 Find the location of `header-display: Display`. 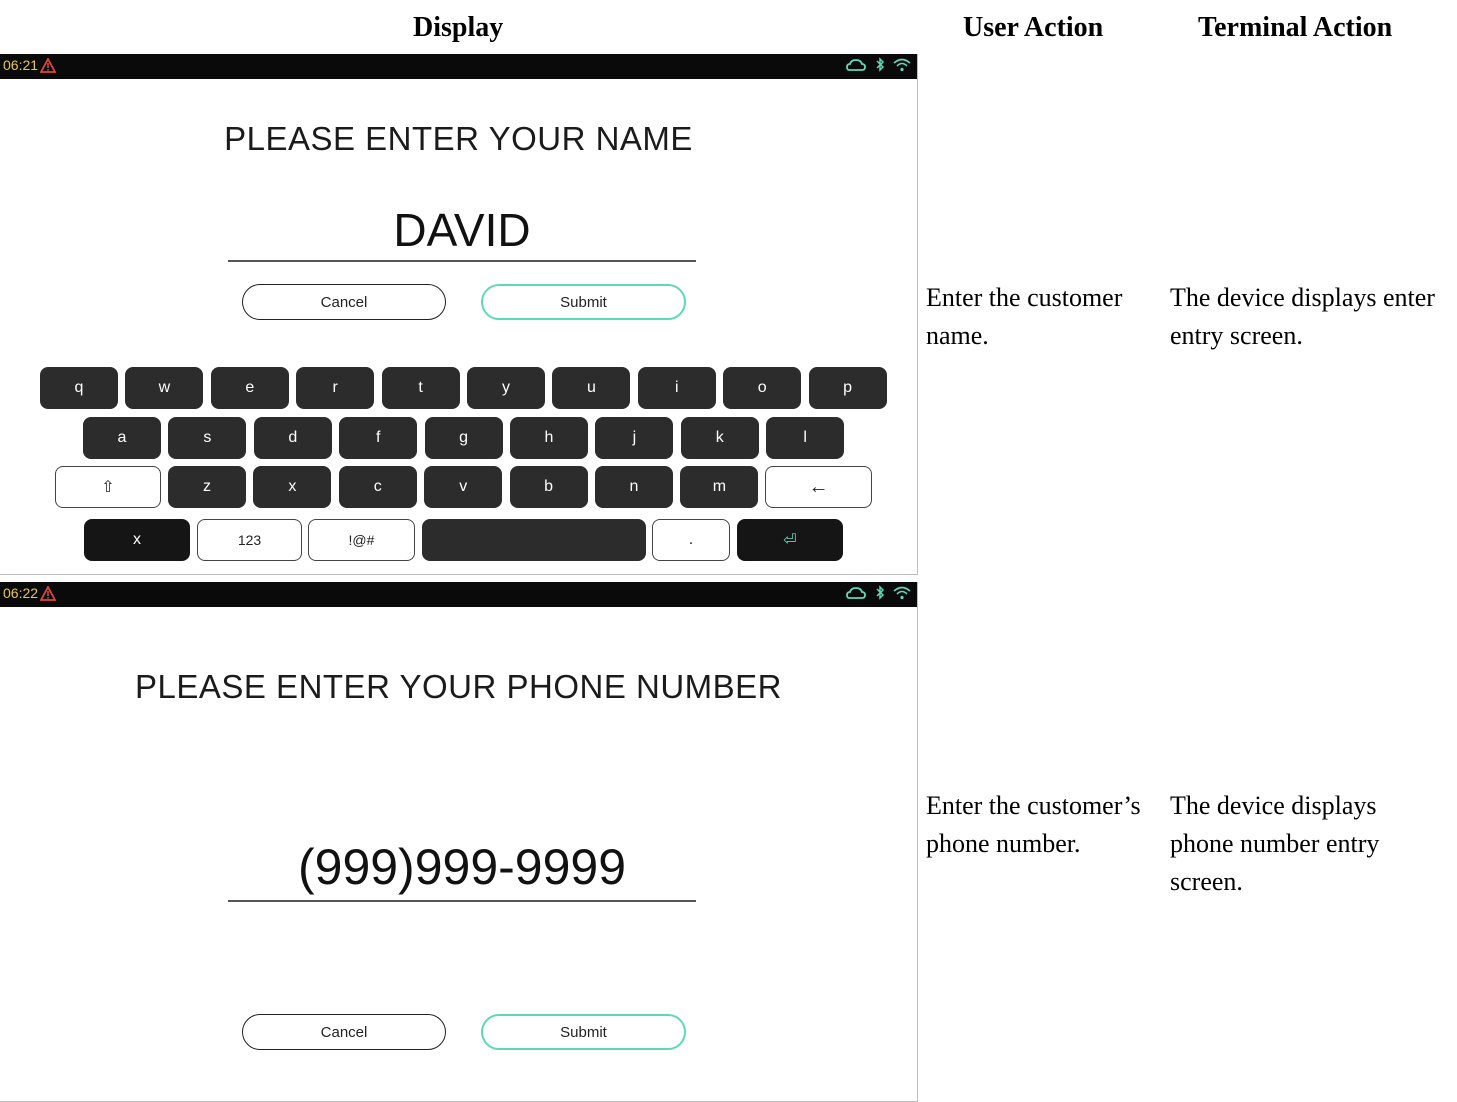

header-display: Display is located at coordinates (458, 27).